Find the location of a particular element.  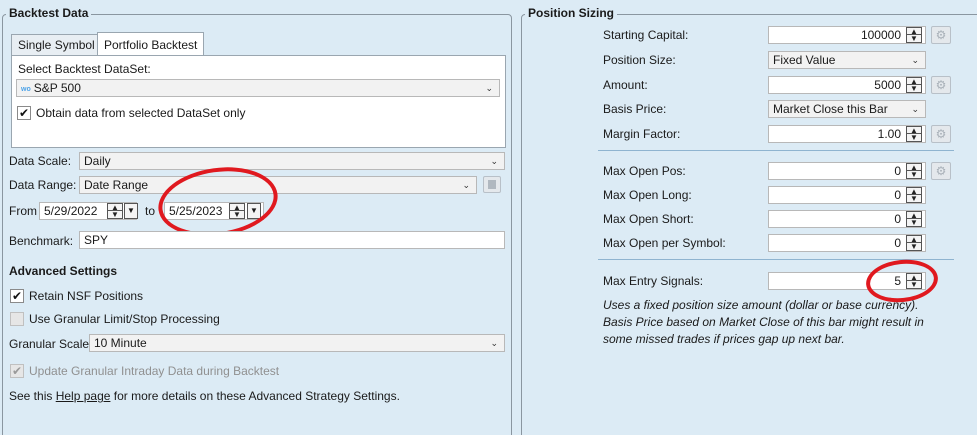

divider is located at coordinates (776, 150).